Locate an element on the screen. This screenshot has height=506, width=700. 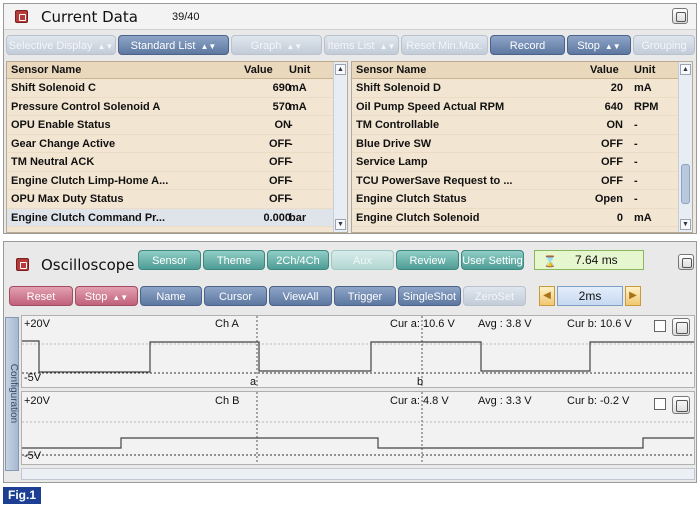
reset-button: Reset is located at coordinates (41, 296).